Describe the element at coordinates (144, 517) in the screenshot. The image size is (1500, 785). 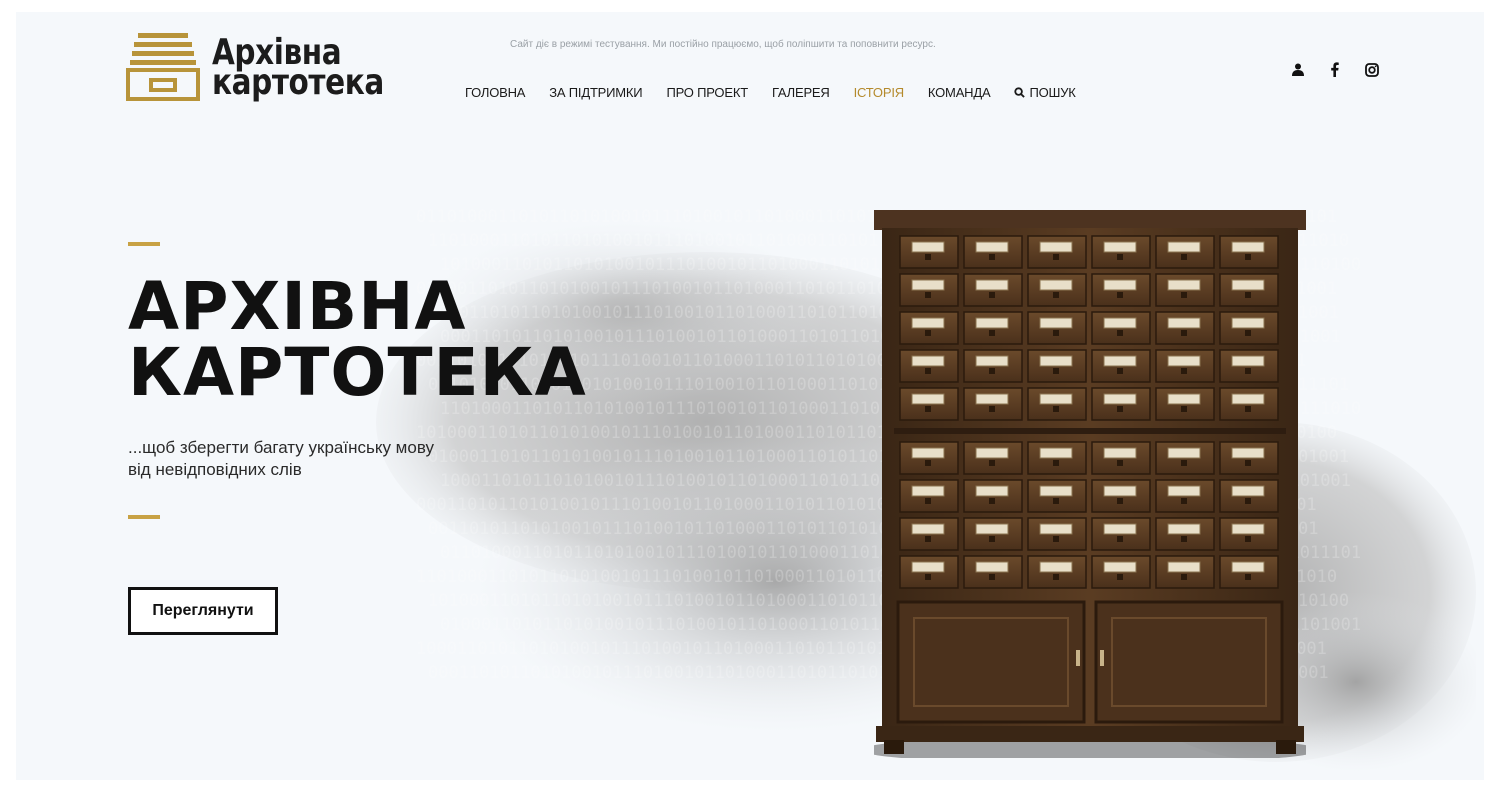
I see `accent-line-bottom` at that location.